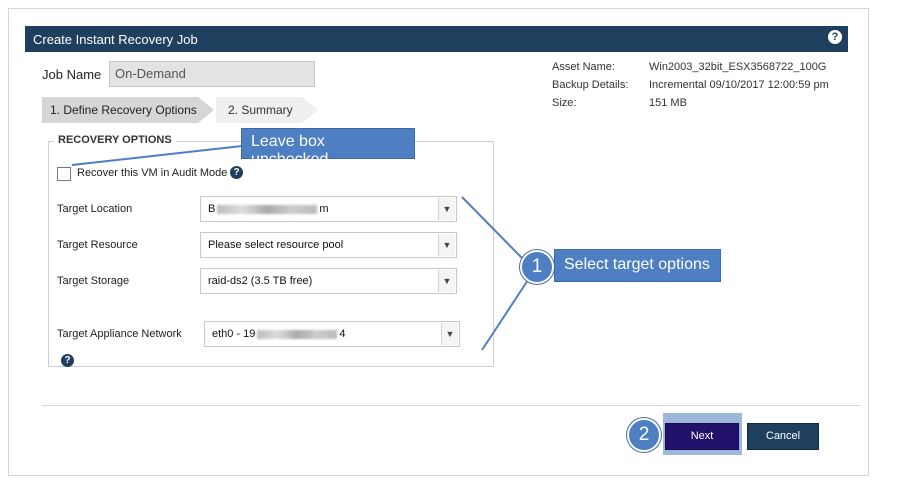 The height and width of the screenshot is (499, 897). Describe the element at coordinates (157, 155) in the screenshot. I see `callout-line-checkbox` at that location.